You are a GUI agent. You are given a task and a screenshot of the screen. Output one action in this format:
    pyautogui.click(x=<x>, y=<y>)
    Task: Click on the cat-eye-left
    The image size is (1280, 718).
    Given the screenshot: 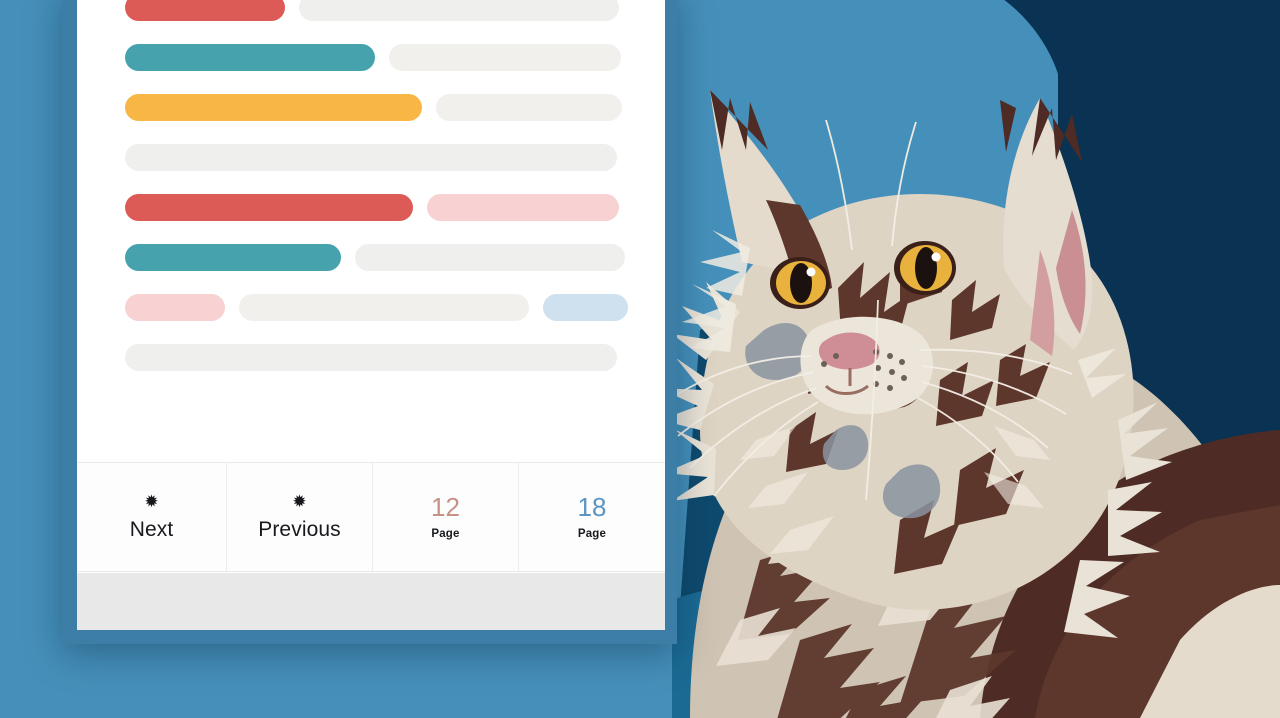 What is the action you would take?
    pyautogui.click(x=800, y=283)
    